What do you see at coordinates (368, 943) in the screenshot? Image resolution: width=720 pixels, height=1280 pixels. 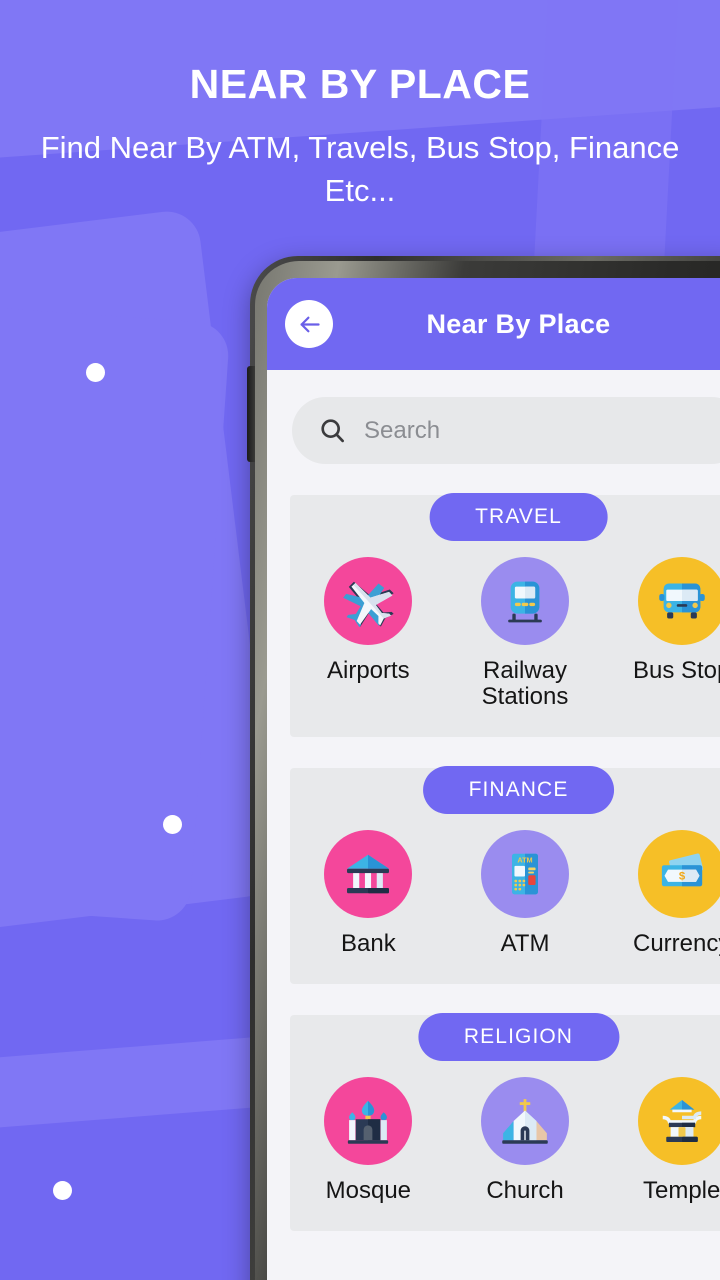 I see `category-label: Bank` at bounding box center [368, 943].